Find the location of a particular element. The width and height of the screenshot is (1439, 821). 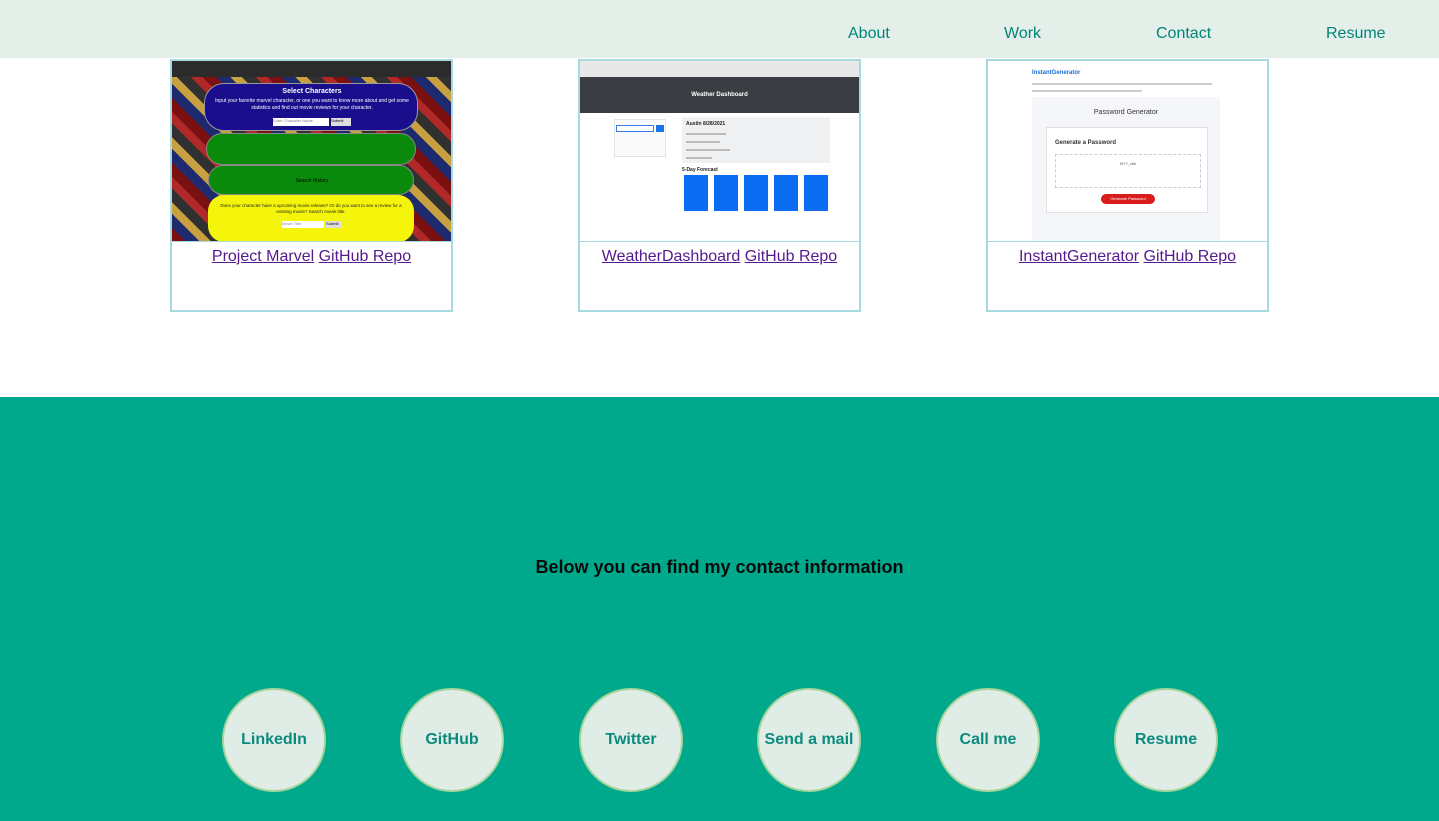

marvel-history-label: Search History is located at coordinates (312, 181).